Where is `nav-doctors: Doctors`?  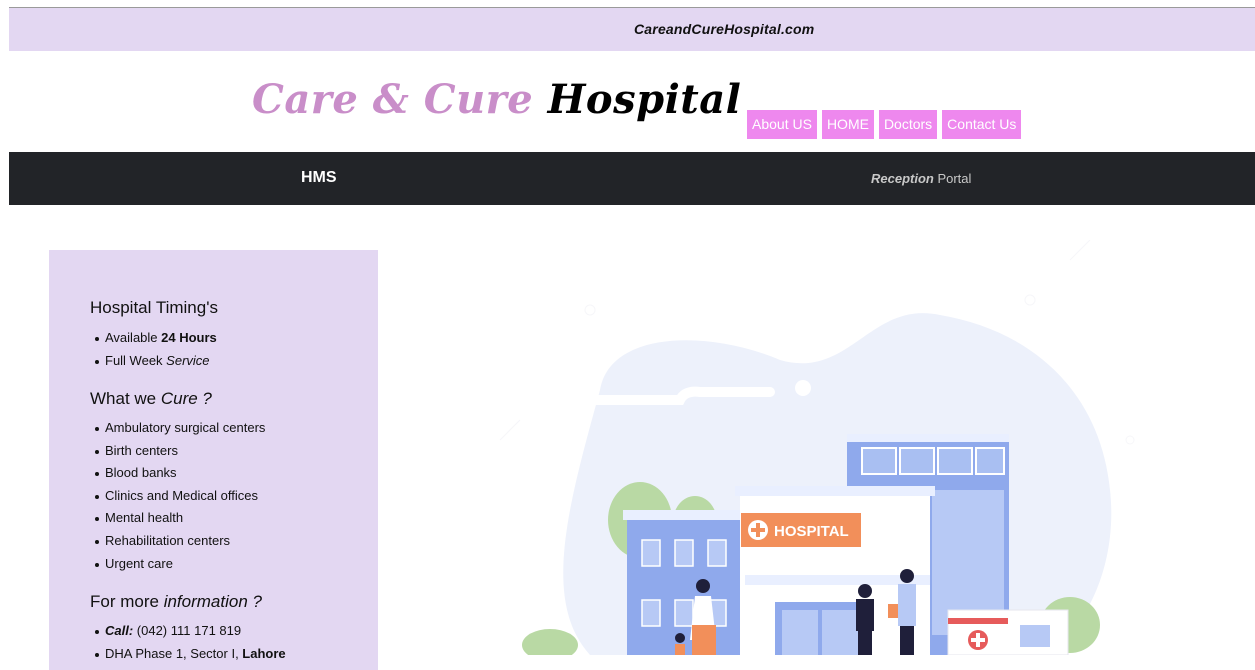 nav-doctors: Doctors is located at coordinates (908, 124).